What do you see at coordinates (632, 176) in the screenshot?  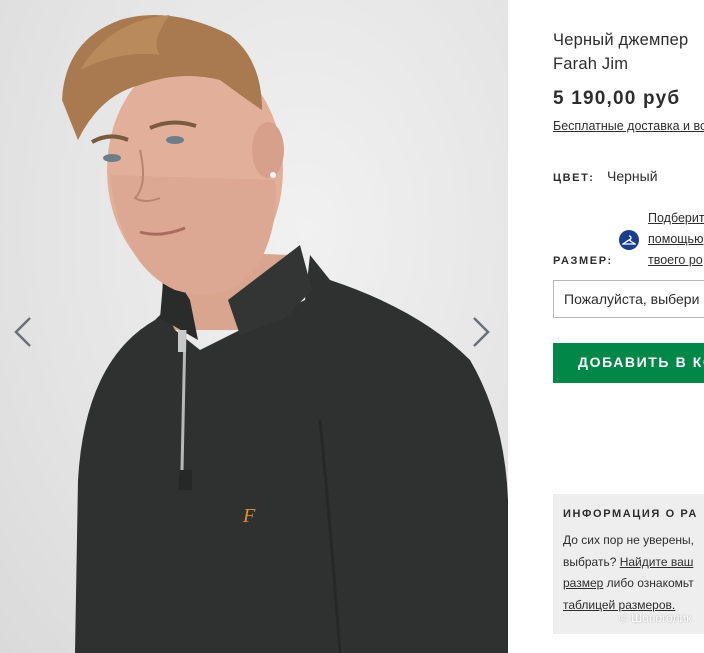 I see `color-value: Черный` at bounding box center [632, 176].